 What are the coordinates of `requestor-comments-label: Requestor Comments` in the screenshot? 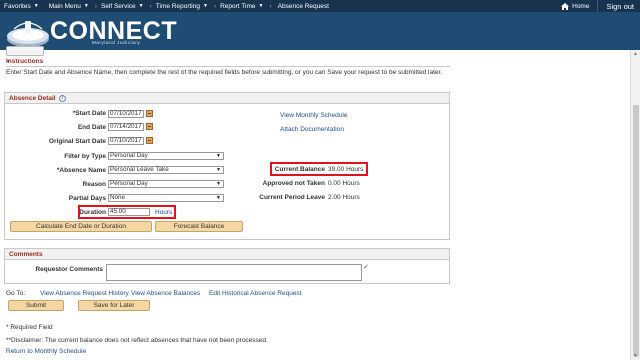 It's located at (69, 269).